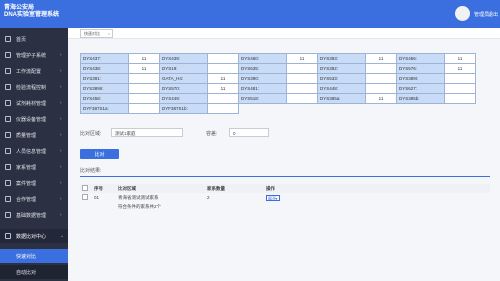 The image size is (500, 281). I want to click on sidebar-item-0: 首页, so click(34, 39).